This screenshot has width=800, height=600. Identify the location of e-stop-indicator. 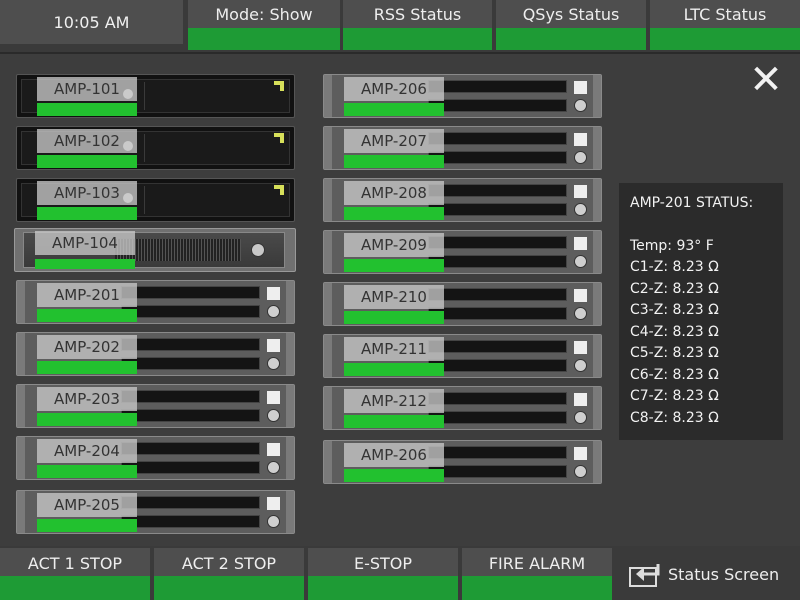
(383, 588).